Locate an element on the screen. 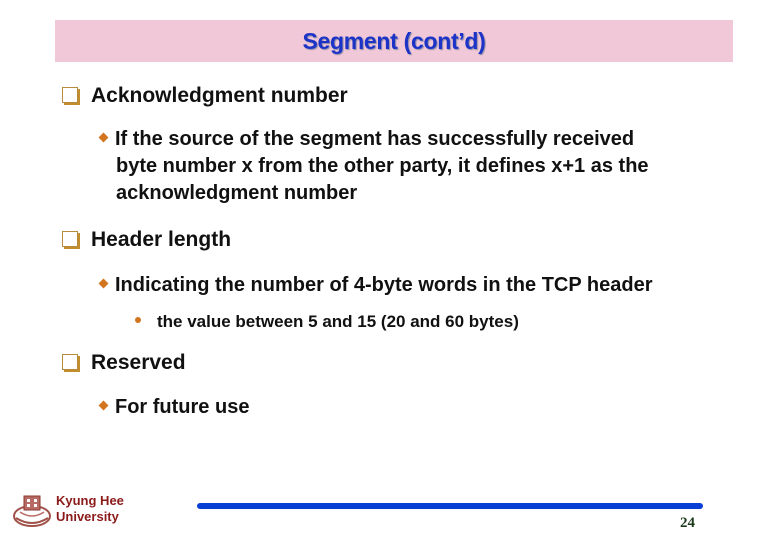  section-heading-acknowledgment: Acknowledgment number is located at coordinates (205, 96).